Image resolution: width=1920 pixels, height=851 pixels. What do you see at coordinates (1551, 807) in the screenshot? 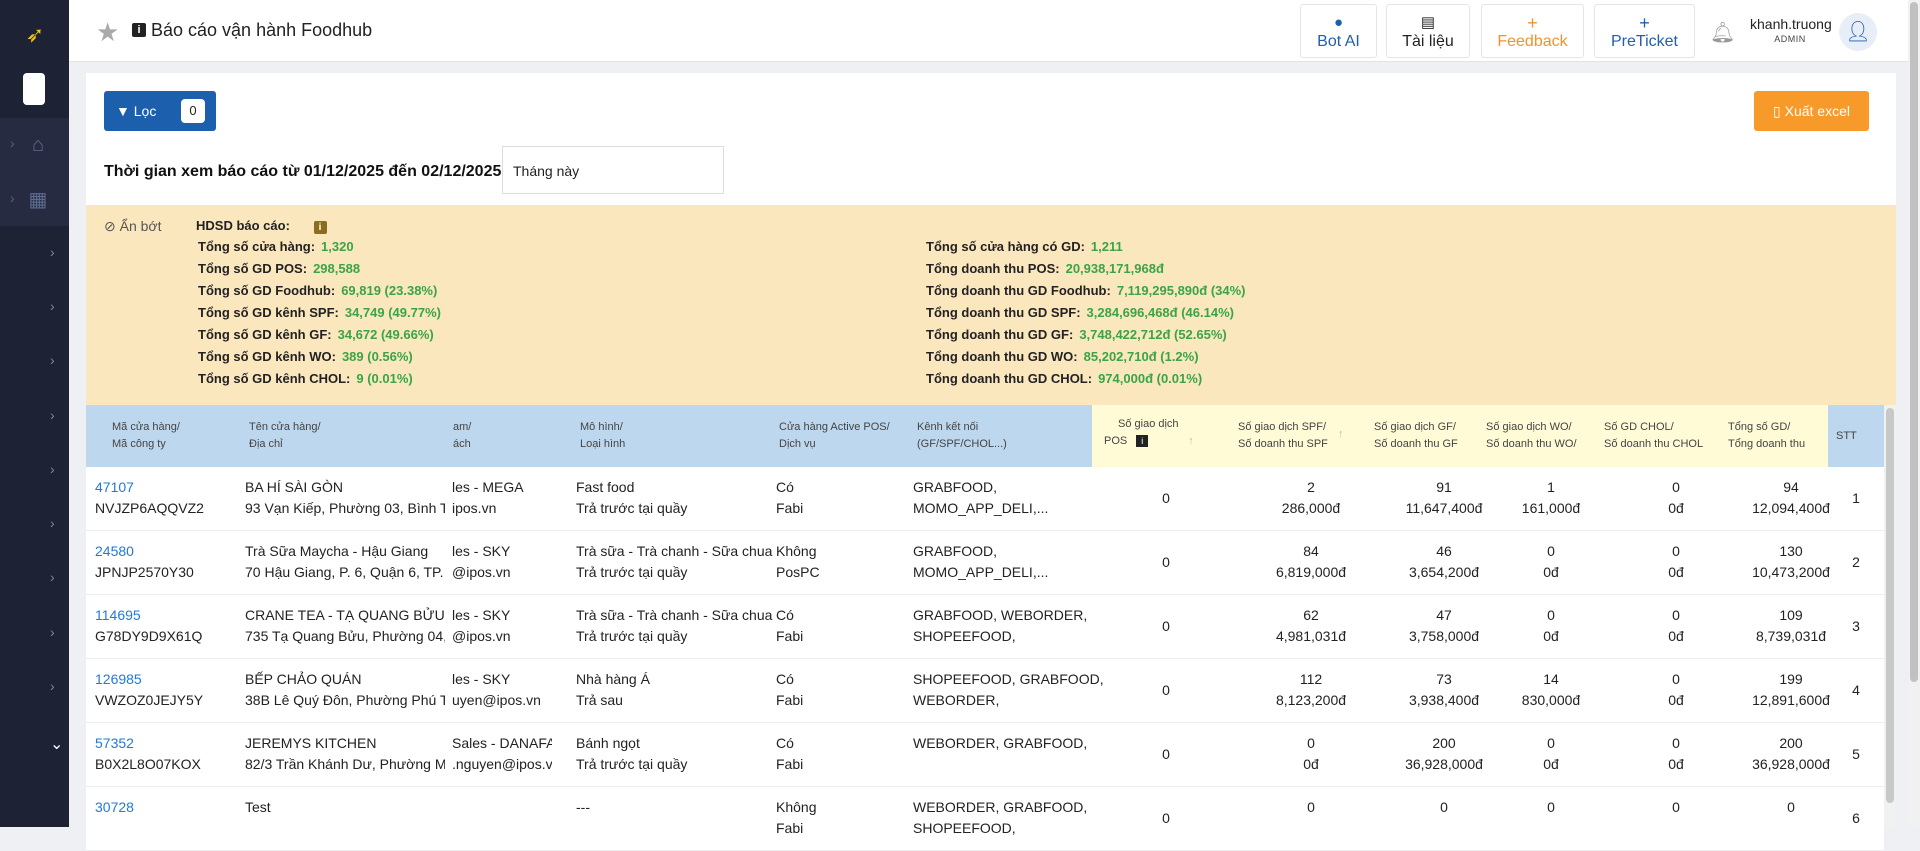
I see `wo-cell: 0` at bounding box center [1551, 807].